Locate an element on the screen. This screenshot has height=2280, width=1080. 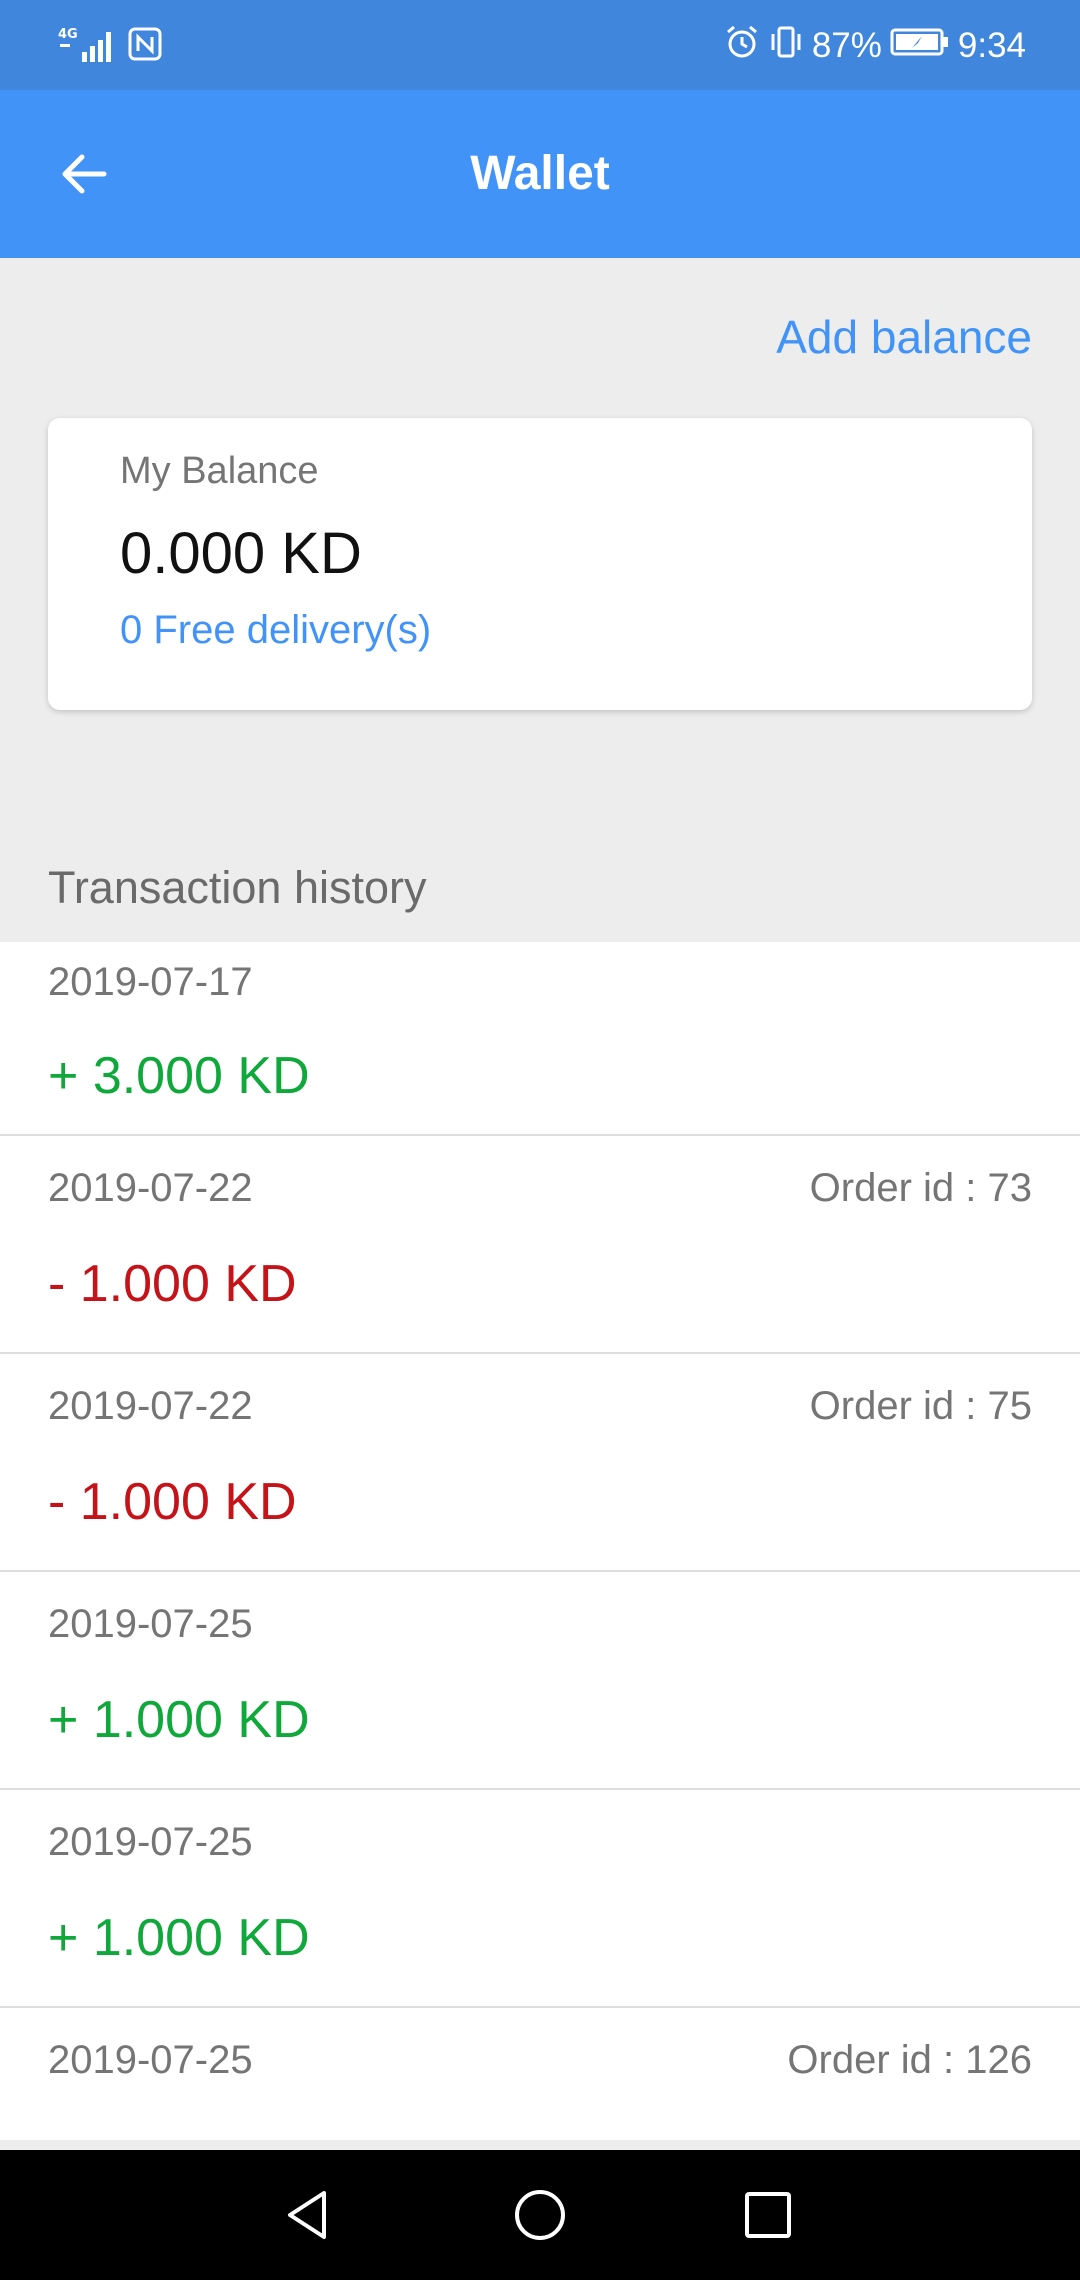
balance-label: My Balance is located at coordinates (219, 471).